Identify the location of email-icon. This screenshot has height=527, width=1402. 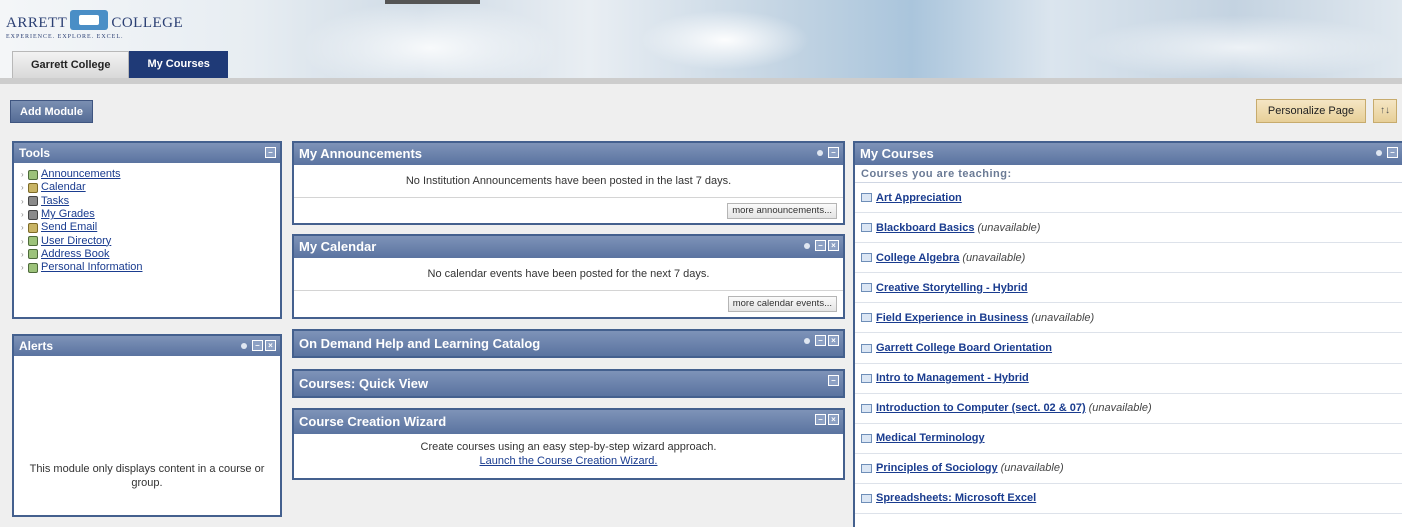
(33, 227).